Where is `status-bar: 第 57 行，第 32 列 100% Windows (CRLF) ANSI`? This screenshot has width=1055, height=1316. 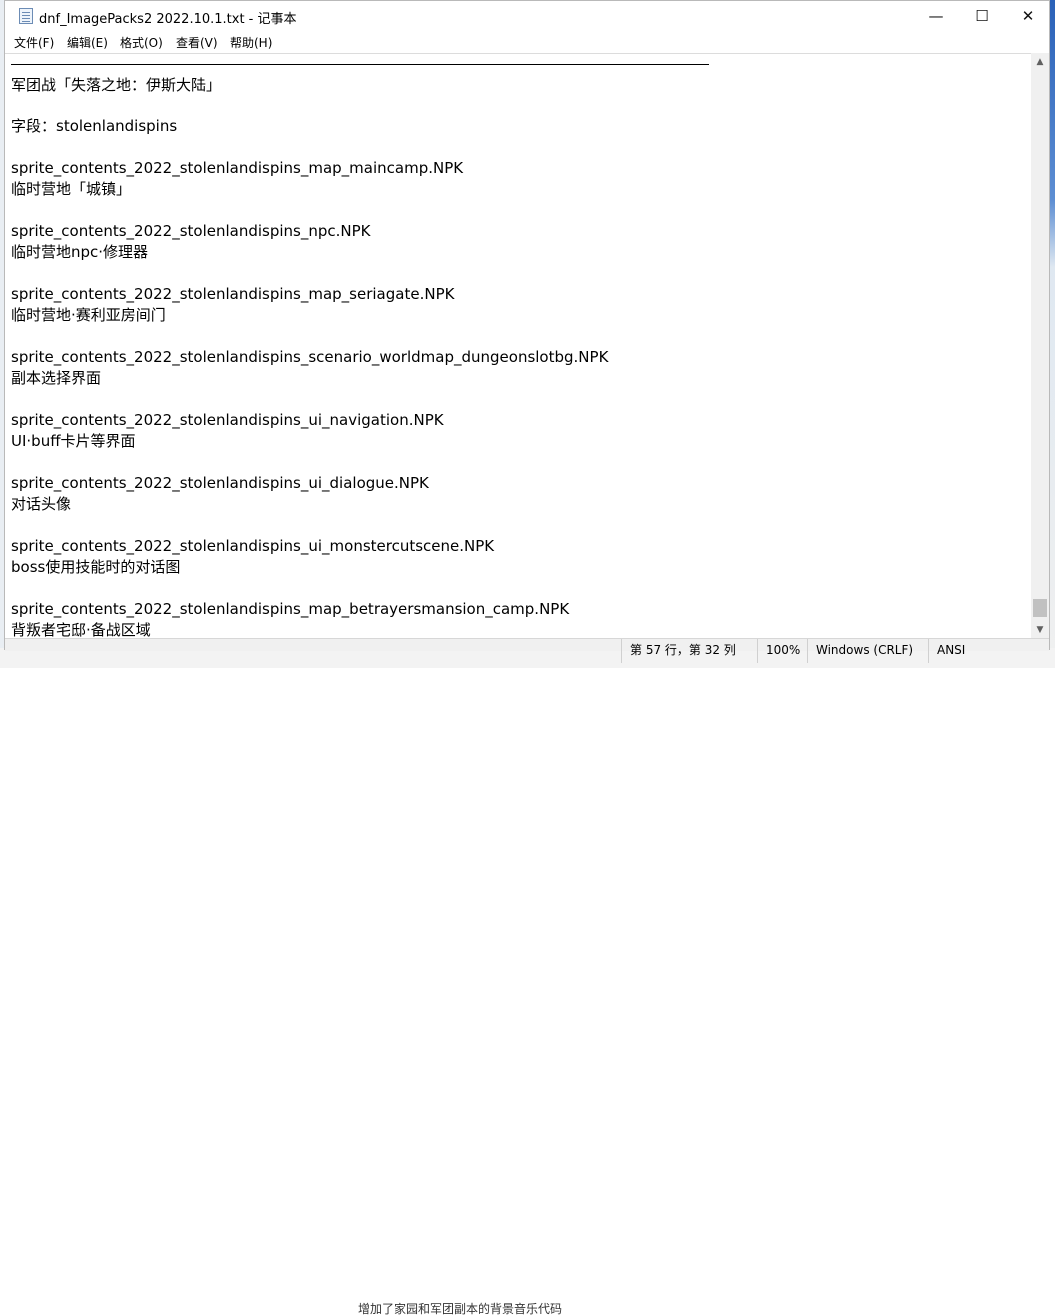 status-bar: 第 57 行，第 32 列 100% Windows (CRLF) ANSI is located at coordinates (527, 650).